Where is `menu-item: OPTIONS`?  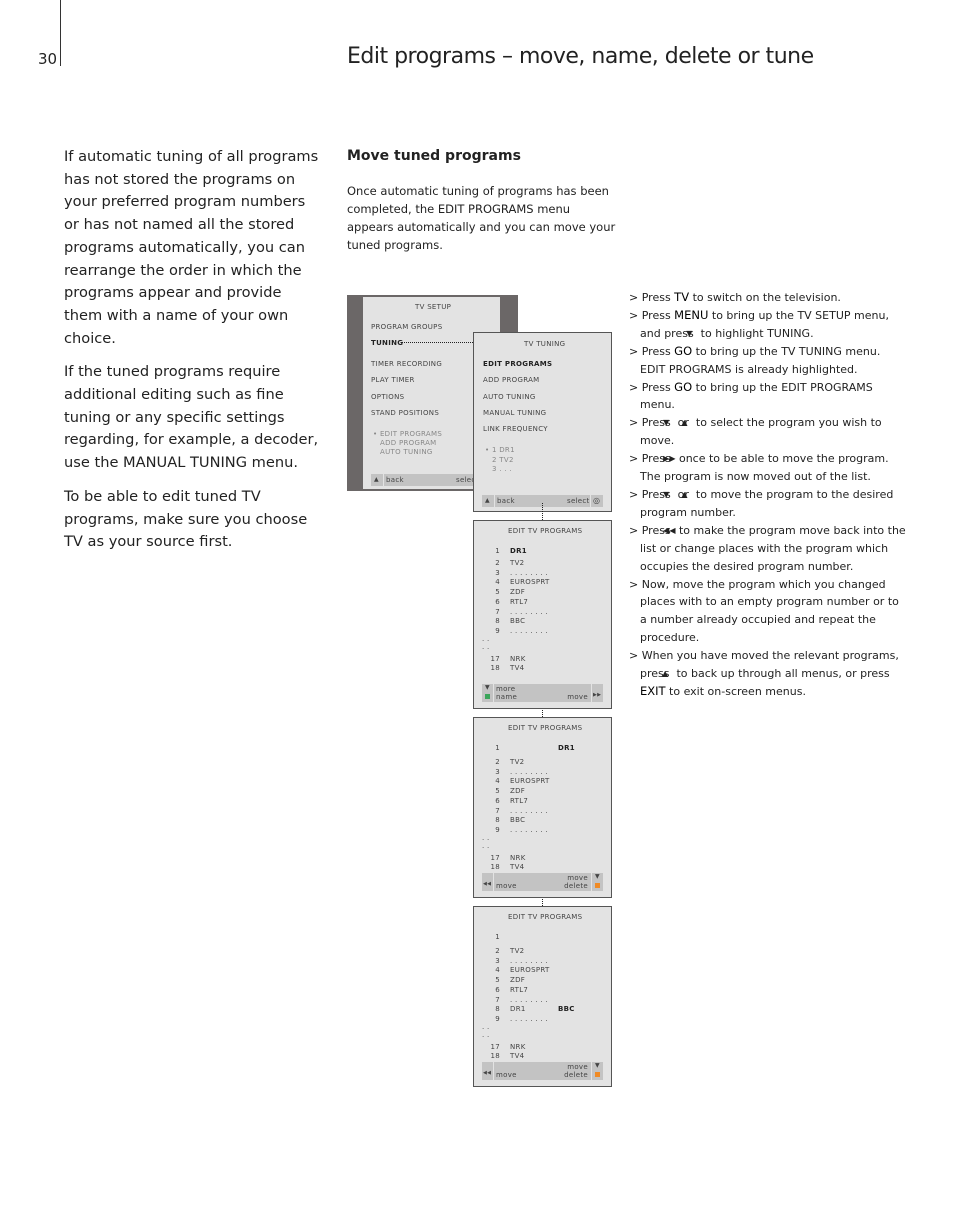
menu-item: OPTIONS is located at coordinates (387, 397).